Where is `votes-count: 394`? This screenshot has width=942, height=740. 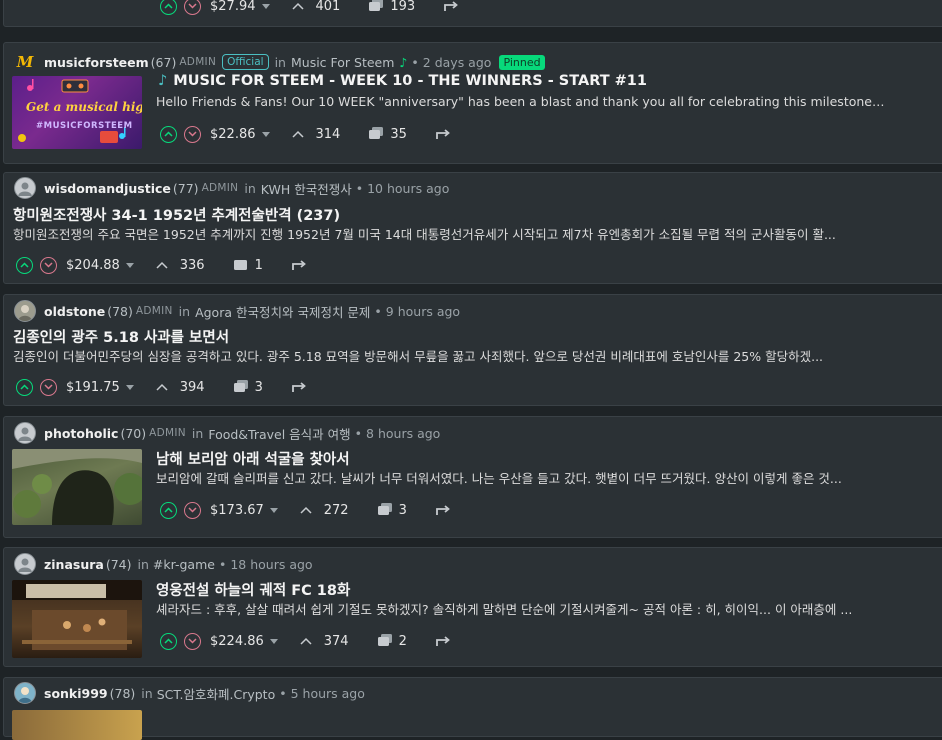
votes-count: 394 is located at coordinates (192, 387).